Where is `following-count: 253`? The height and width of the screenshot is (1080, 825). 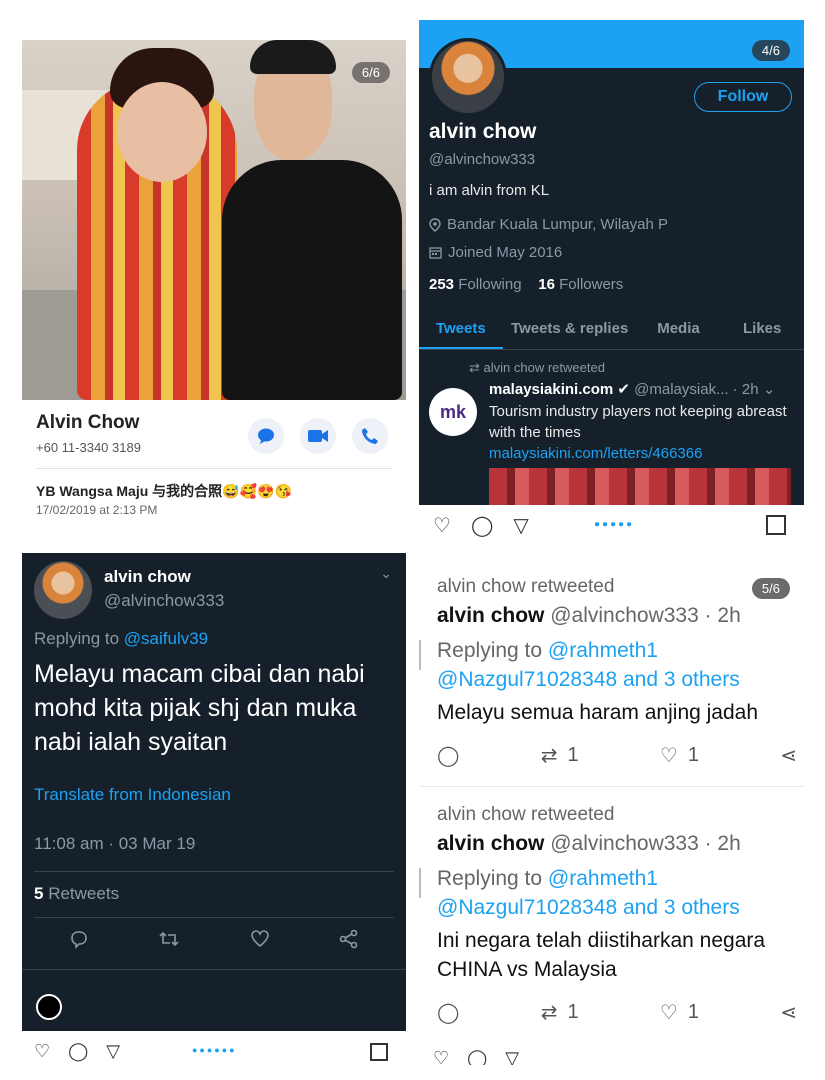
following-count: 253 is located at coordinates (442, 284).